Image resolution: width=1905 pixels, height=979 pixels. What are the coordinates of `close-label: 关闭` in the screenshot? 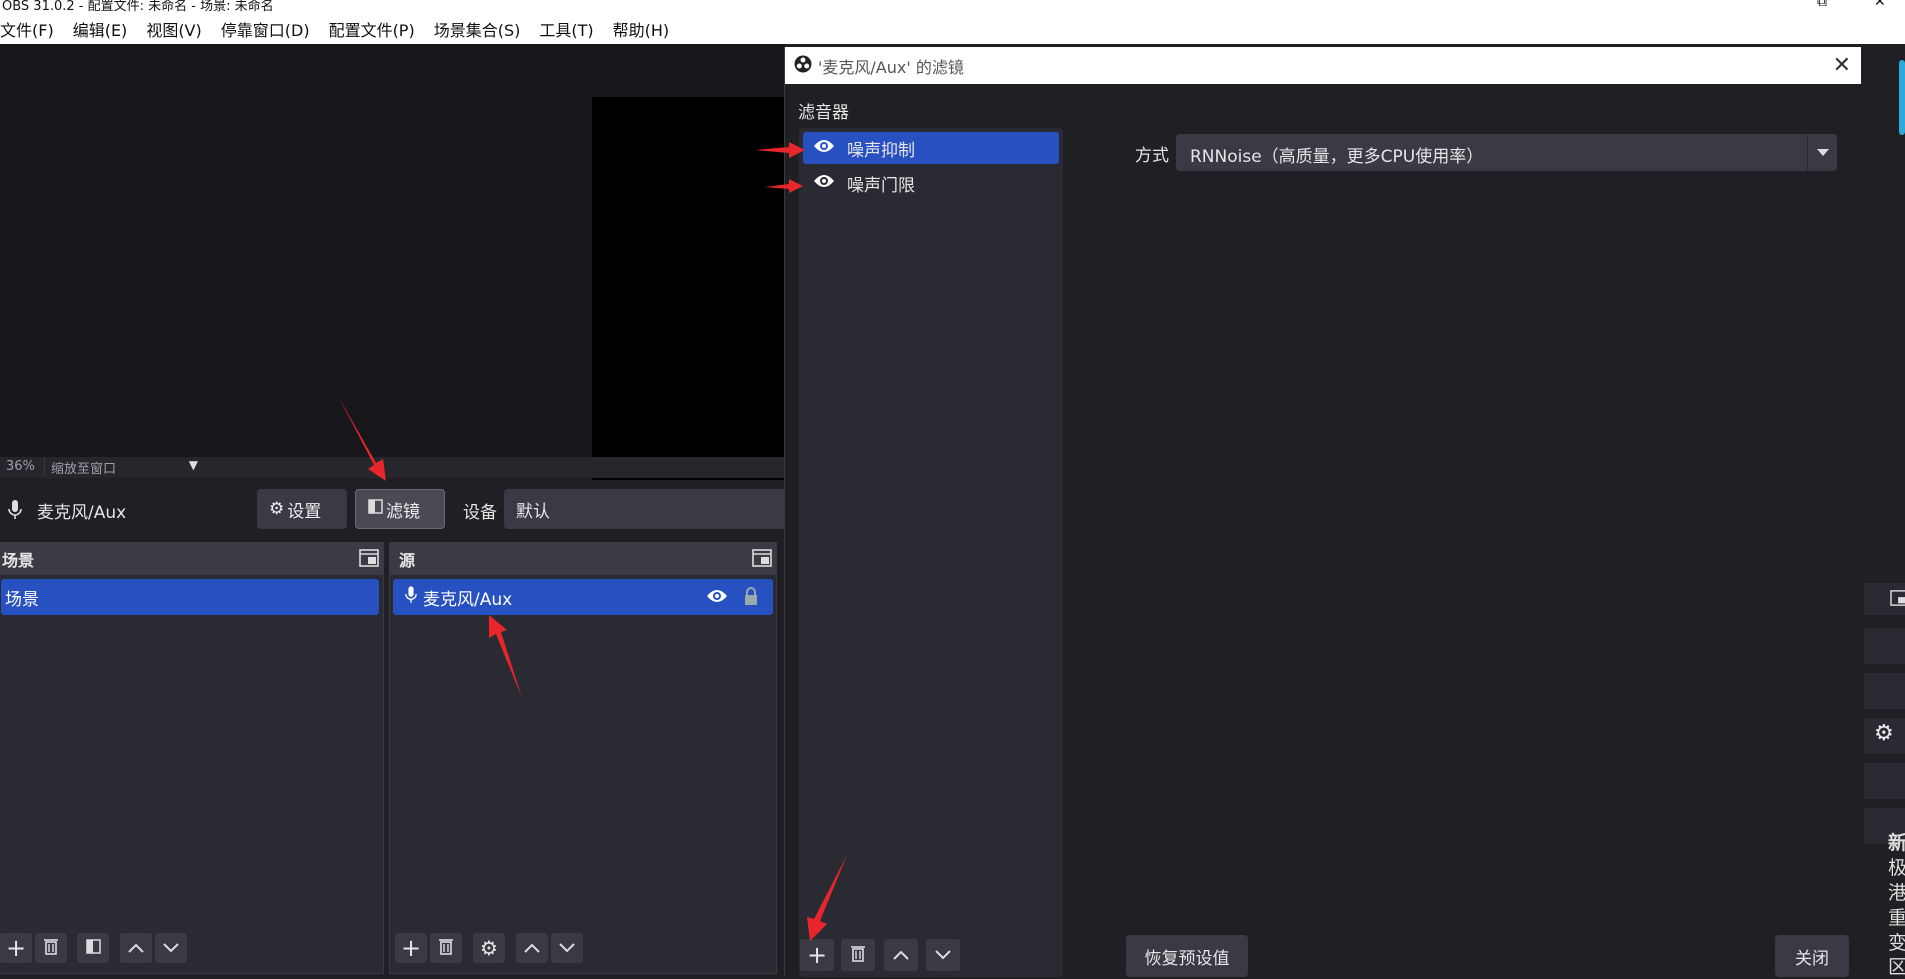 It's located at (1812, 958).